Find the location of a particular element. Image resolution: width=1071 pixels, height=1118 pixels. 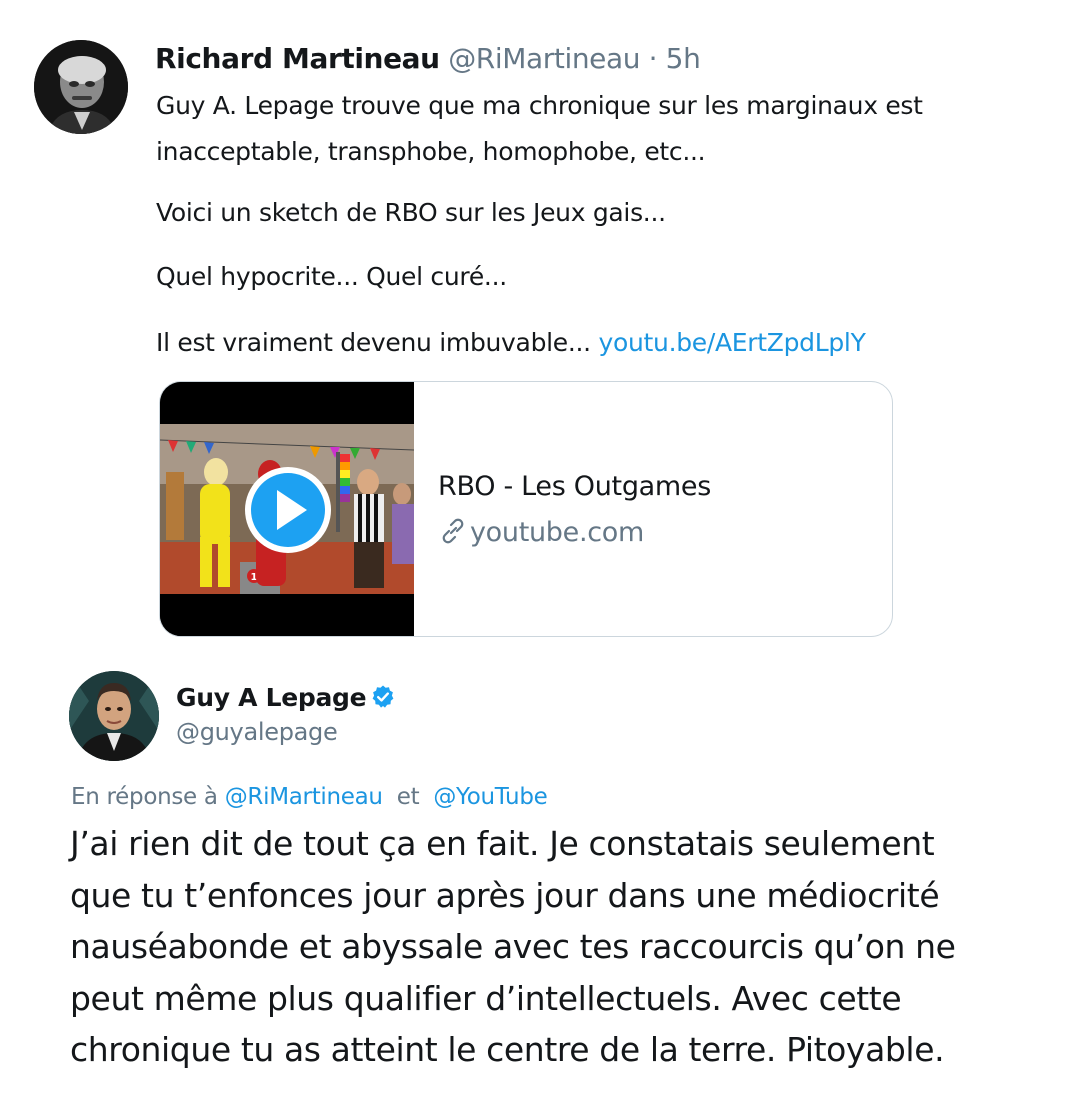

author-name-row: Guy A Lepage is located at coordinates (286, 698).